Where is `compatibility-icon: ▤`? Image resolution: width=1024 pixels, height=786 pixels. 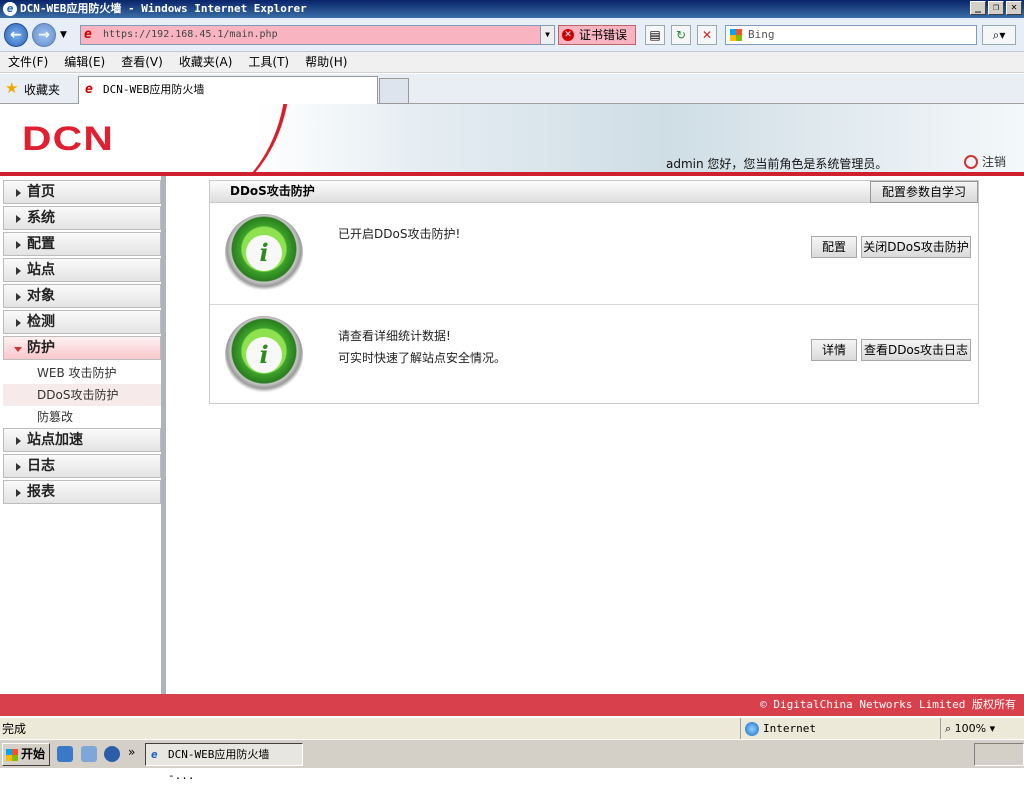
compatibility-icon: ▤ is located at coordinates (655, 35).